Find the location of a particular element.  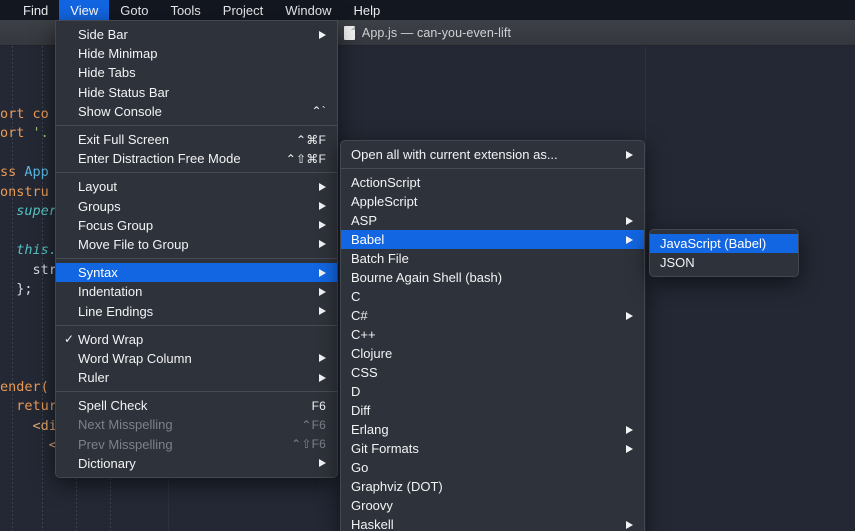

menubar-item-label: Project is located at coordinates (243, 10).